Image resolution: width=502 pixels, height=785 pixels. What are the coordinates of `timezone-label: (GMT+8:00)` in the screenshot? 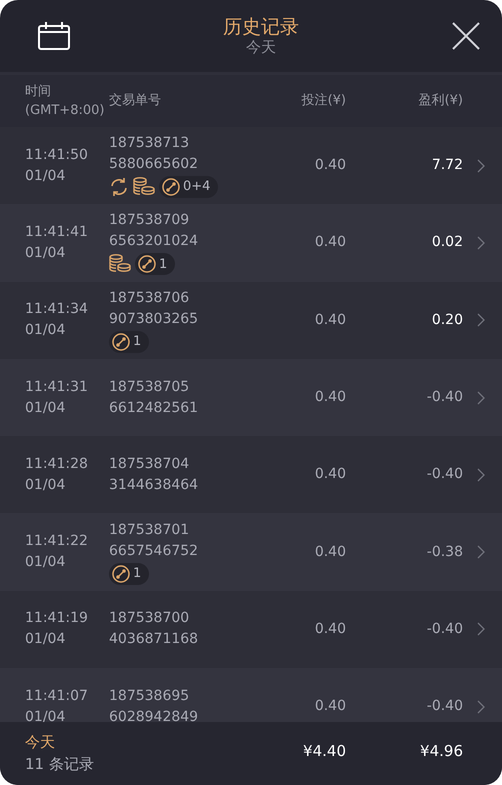 It's located at (64, 111).